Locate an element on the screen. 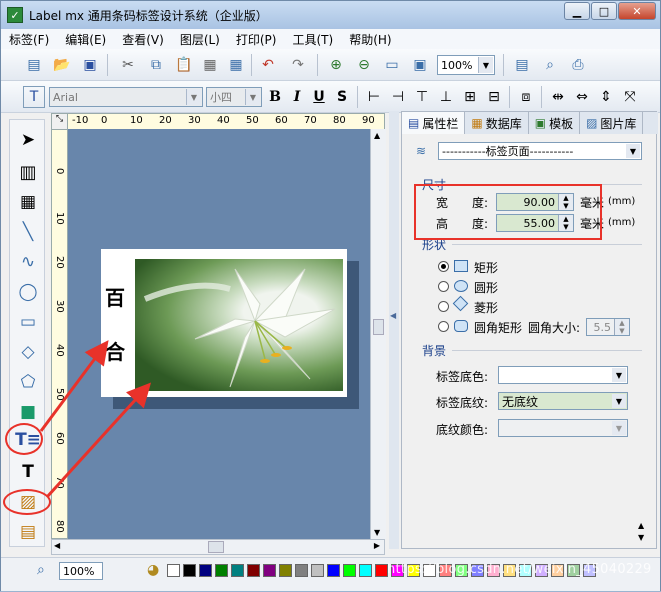 This screenshot has height=592, width=661. rectangle-icon: ▭ is located at coordinates (28, 322).